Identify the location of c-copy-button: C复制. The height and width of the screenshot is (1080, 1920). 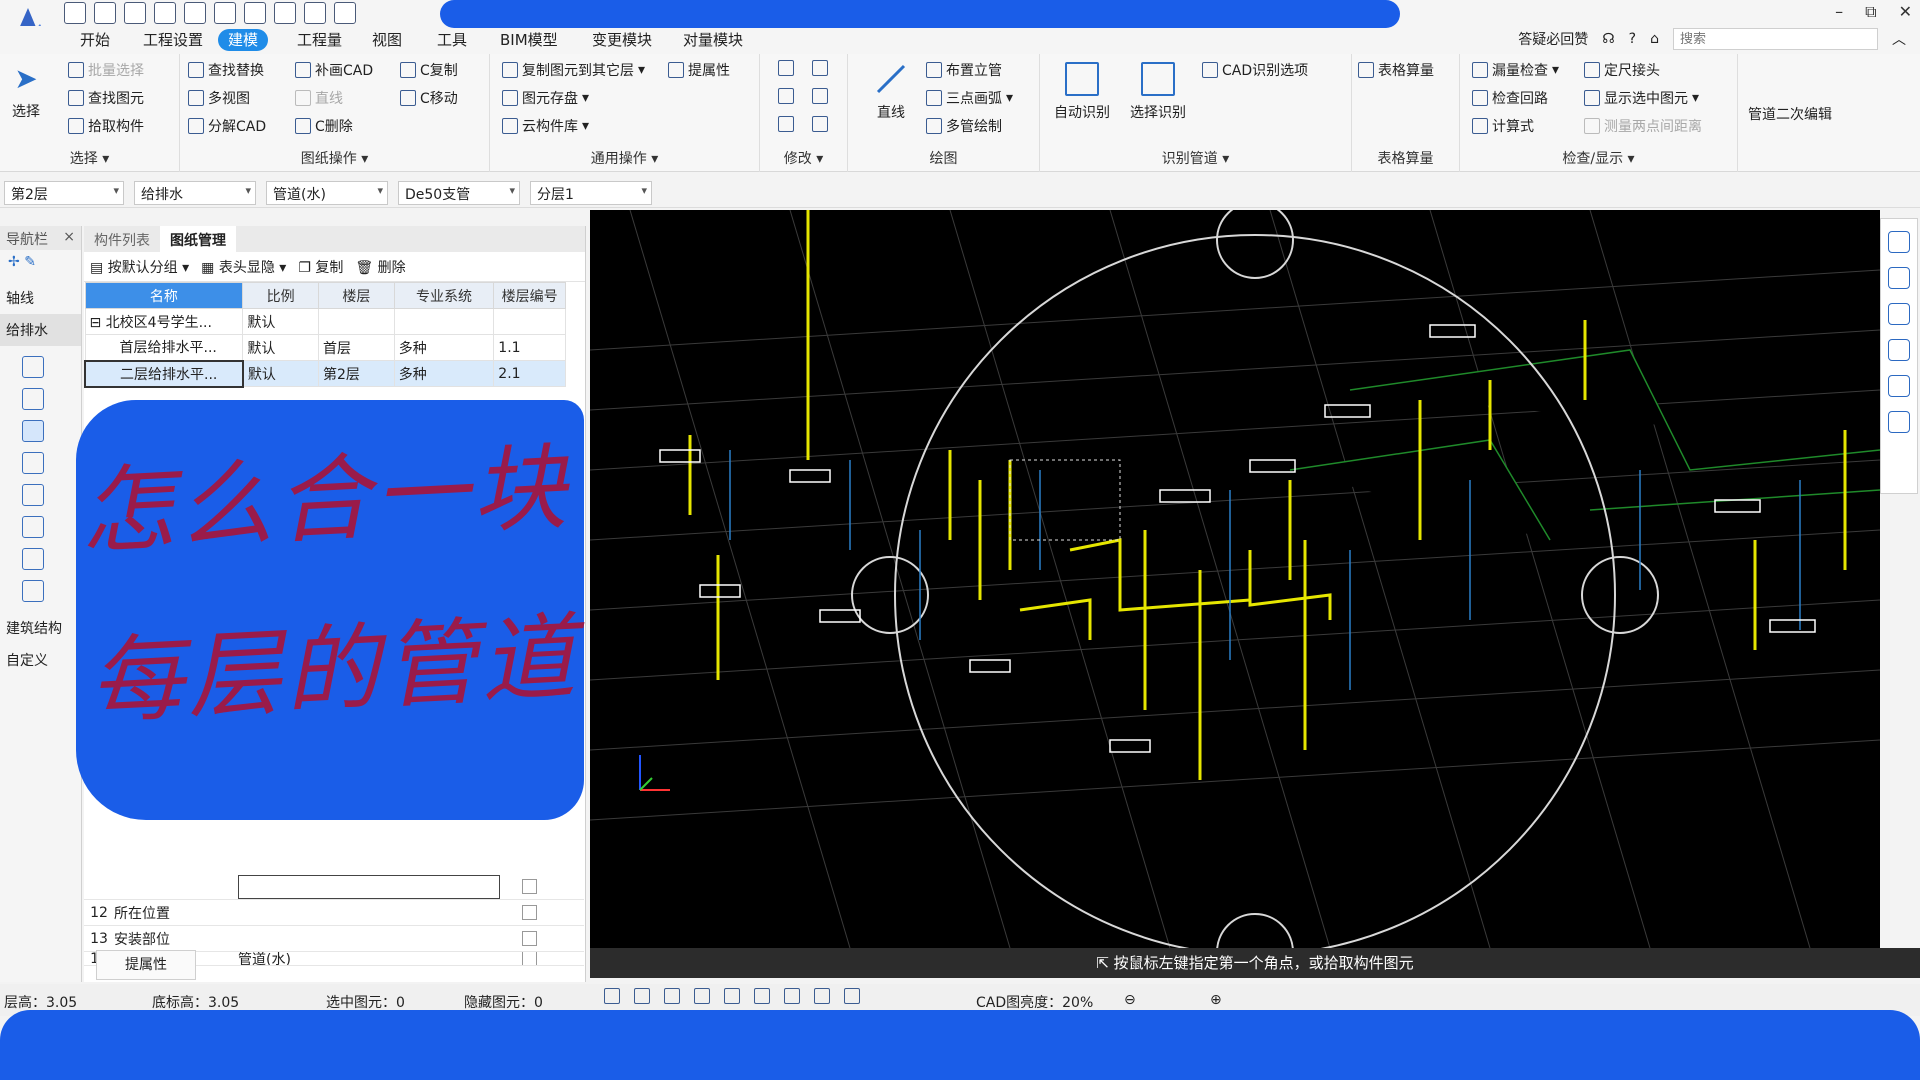
(429, 70).